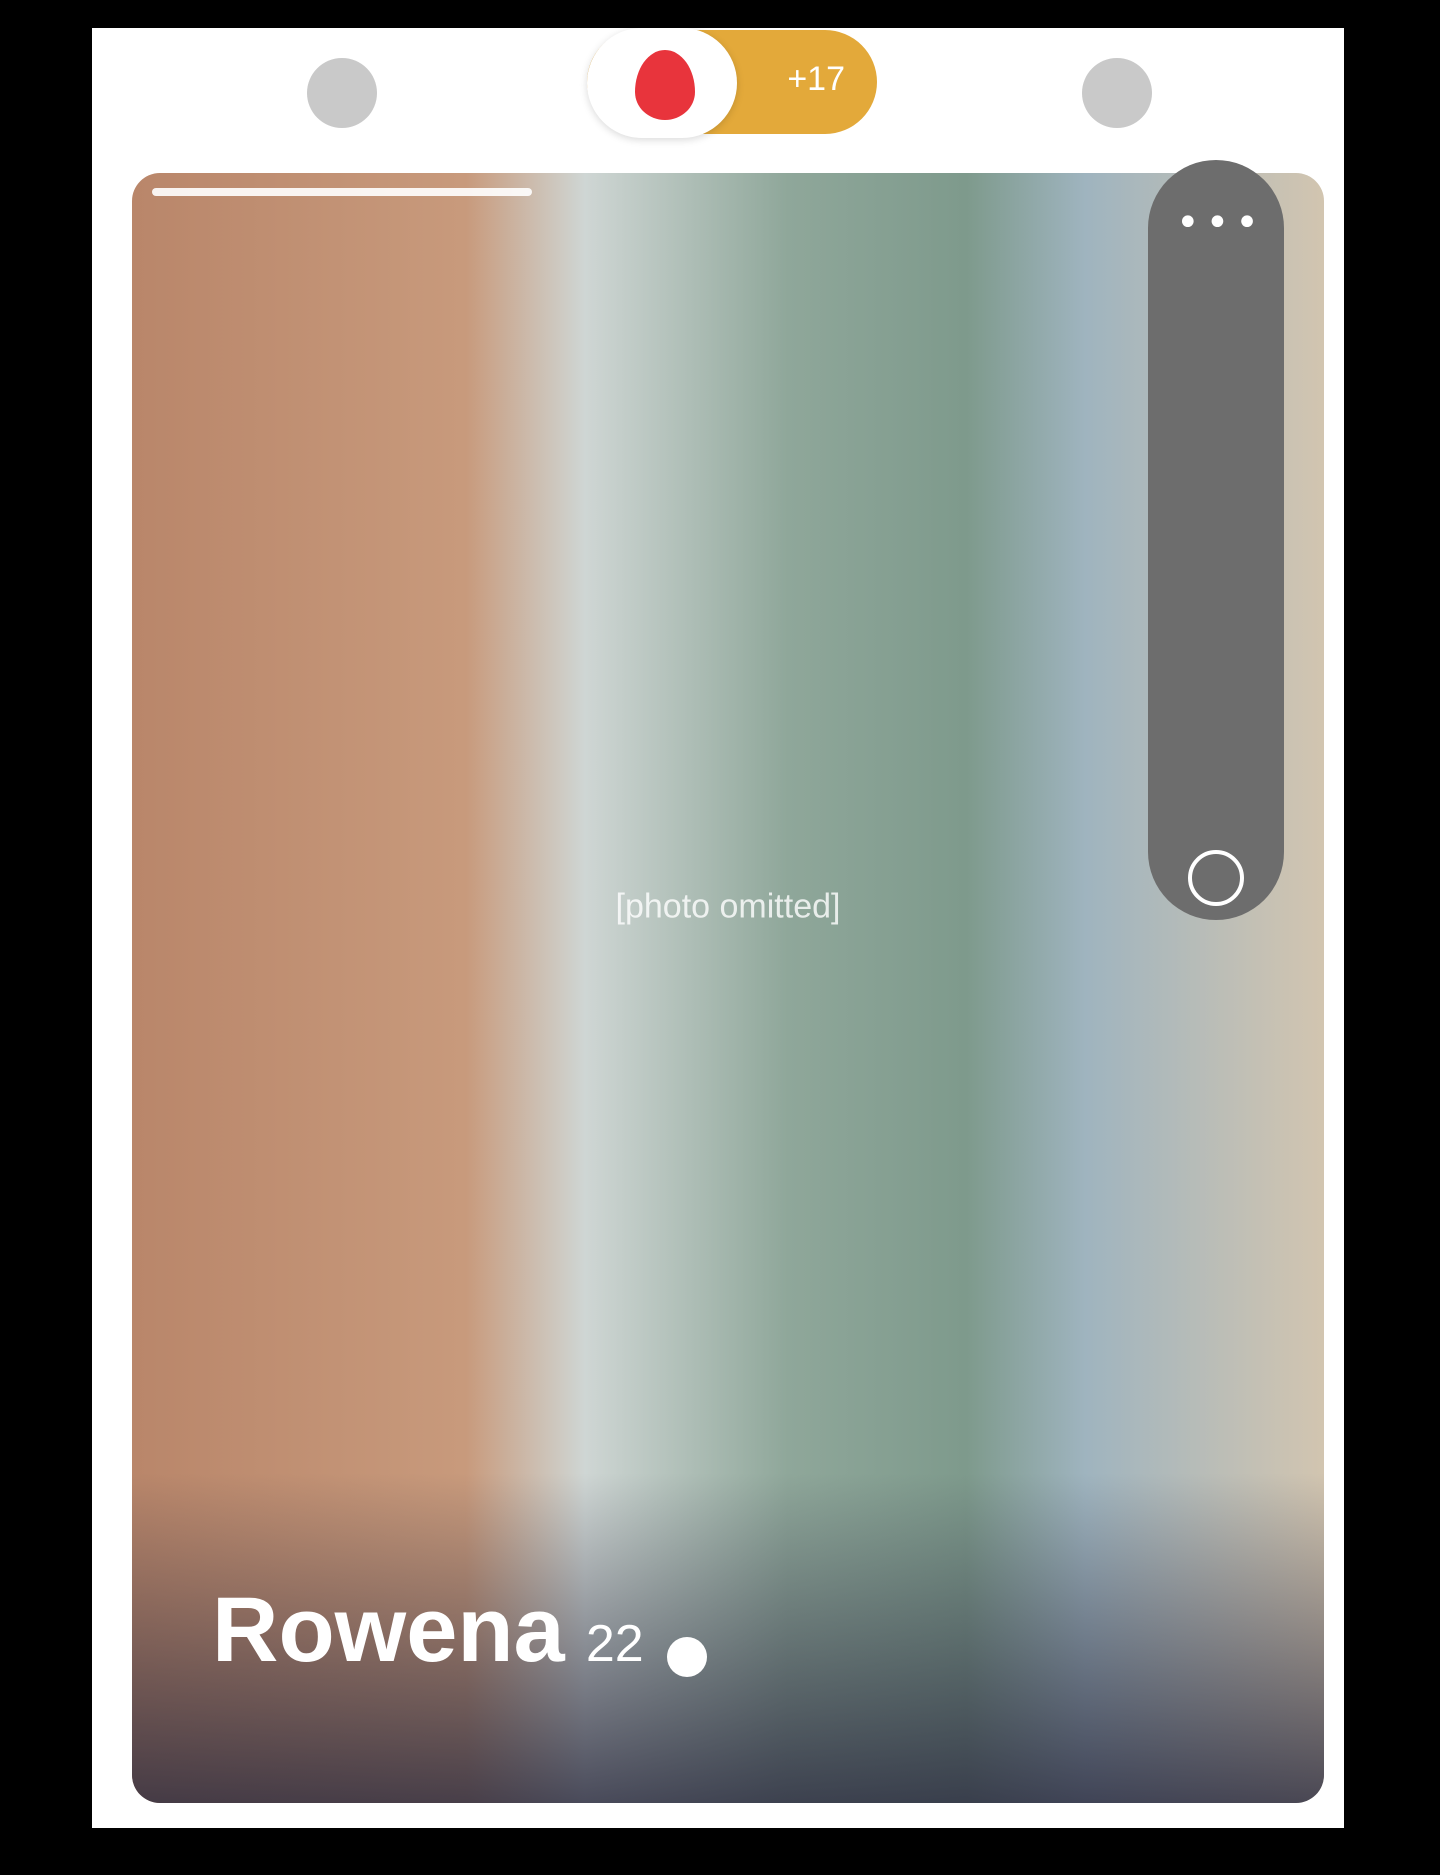 This screenshot has width=1440, height=1875. What do you see at coordinates (1117, 93) in the screenshot?
I see `chat-icon` at bounding box center [1117, 93].